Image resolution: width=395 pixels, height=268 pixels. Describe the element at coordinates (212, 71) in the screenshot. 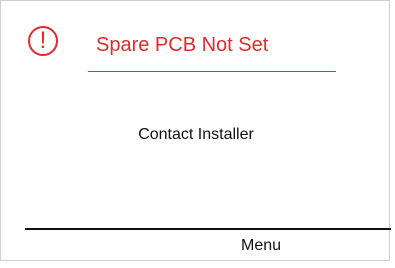

I see `title-underline` at that location.